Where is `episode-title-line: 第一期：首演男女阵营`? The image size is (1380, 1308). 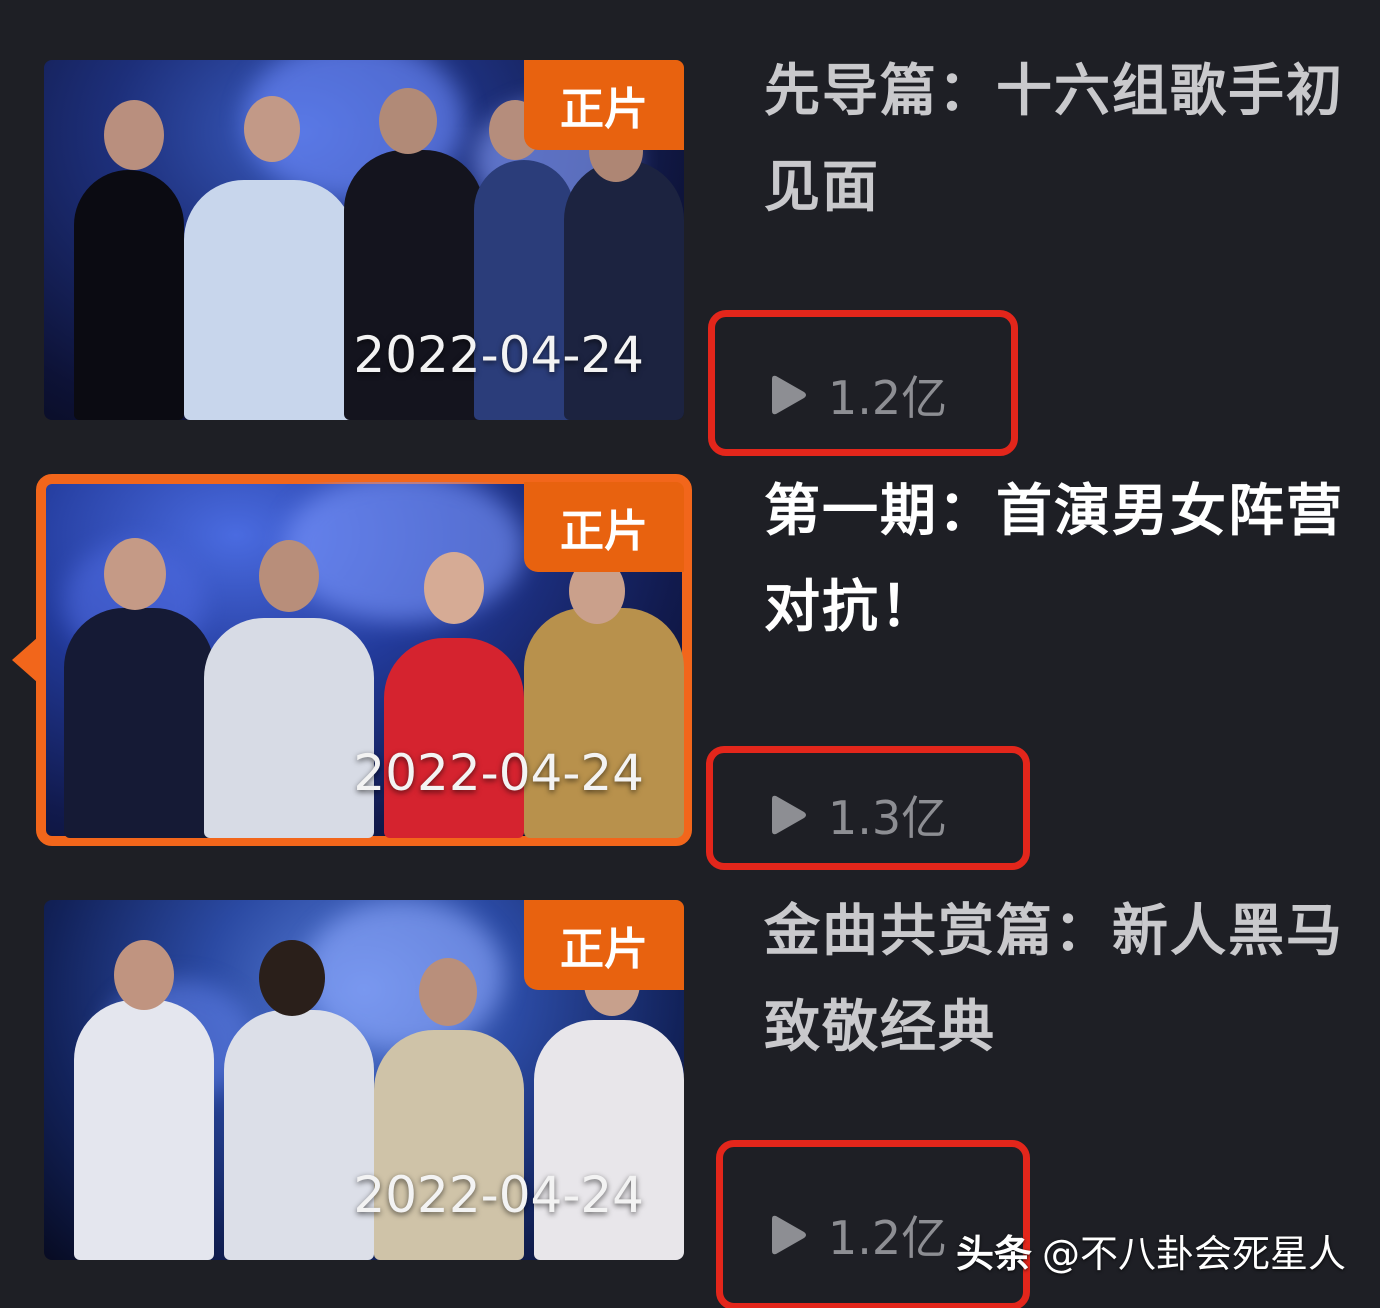 episode-title-line: 第一期：首演男女阵营 is located at coordinates (1054, 511).